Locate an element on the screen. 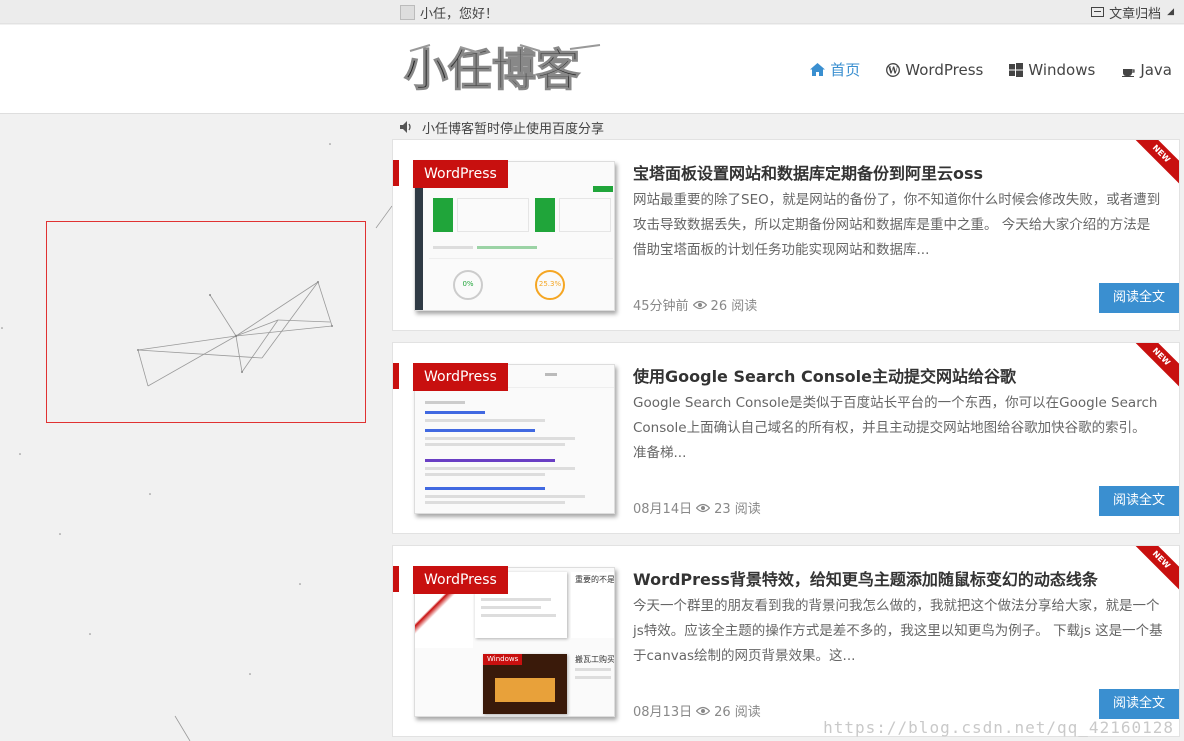 This screenshot has width=1184, height=741. selection-rectangle is located at coordinates (206, 322).